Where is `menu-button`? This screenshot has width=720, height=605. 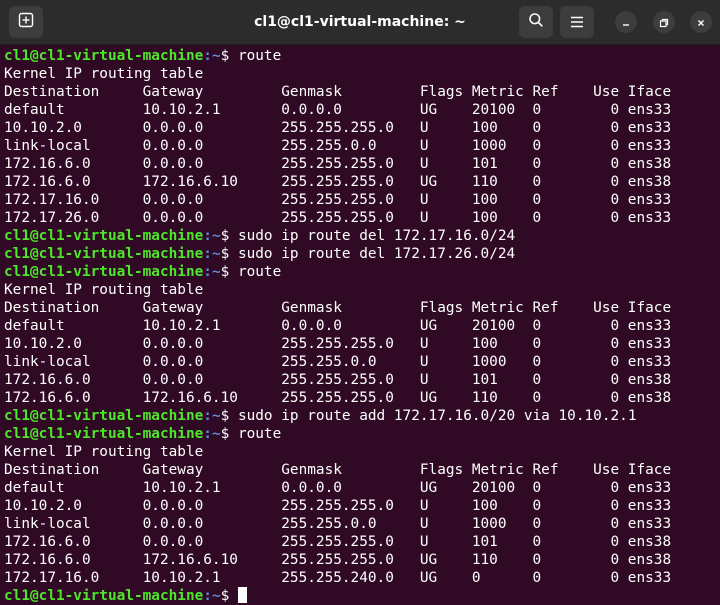 menu-button is located at coordinates (577, 22).